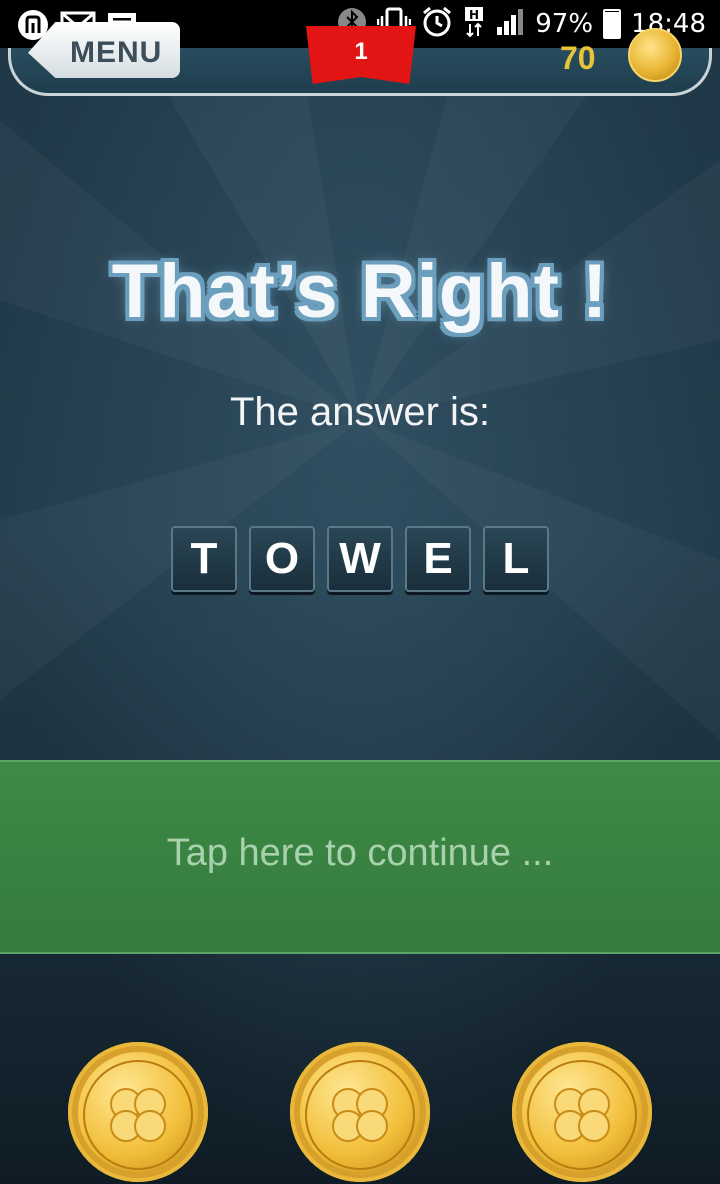 This screenshot has height=1184, width=720. What do you see at coordinates (360, 412) in the screenshot?
I see `answer-label: The answer is:` at bounding box center [360, 412].